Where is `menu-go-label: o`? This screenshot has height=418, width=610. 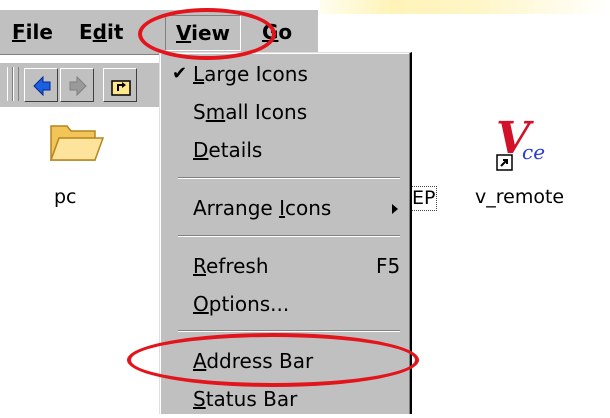 menu-go-label: o is located at coordinates (285, 32).